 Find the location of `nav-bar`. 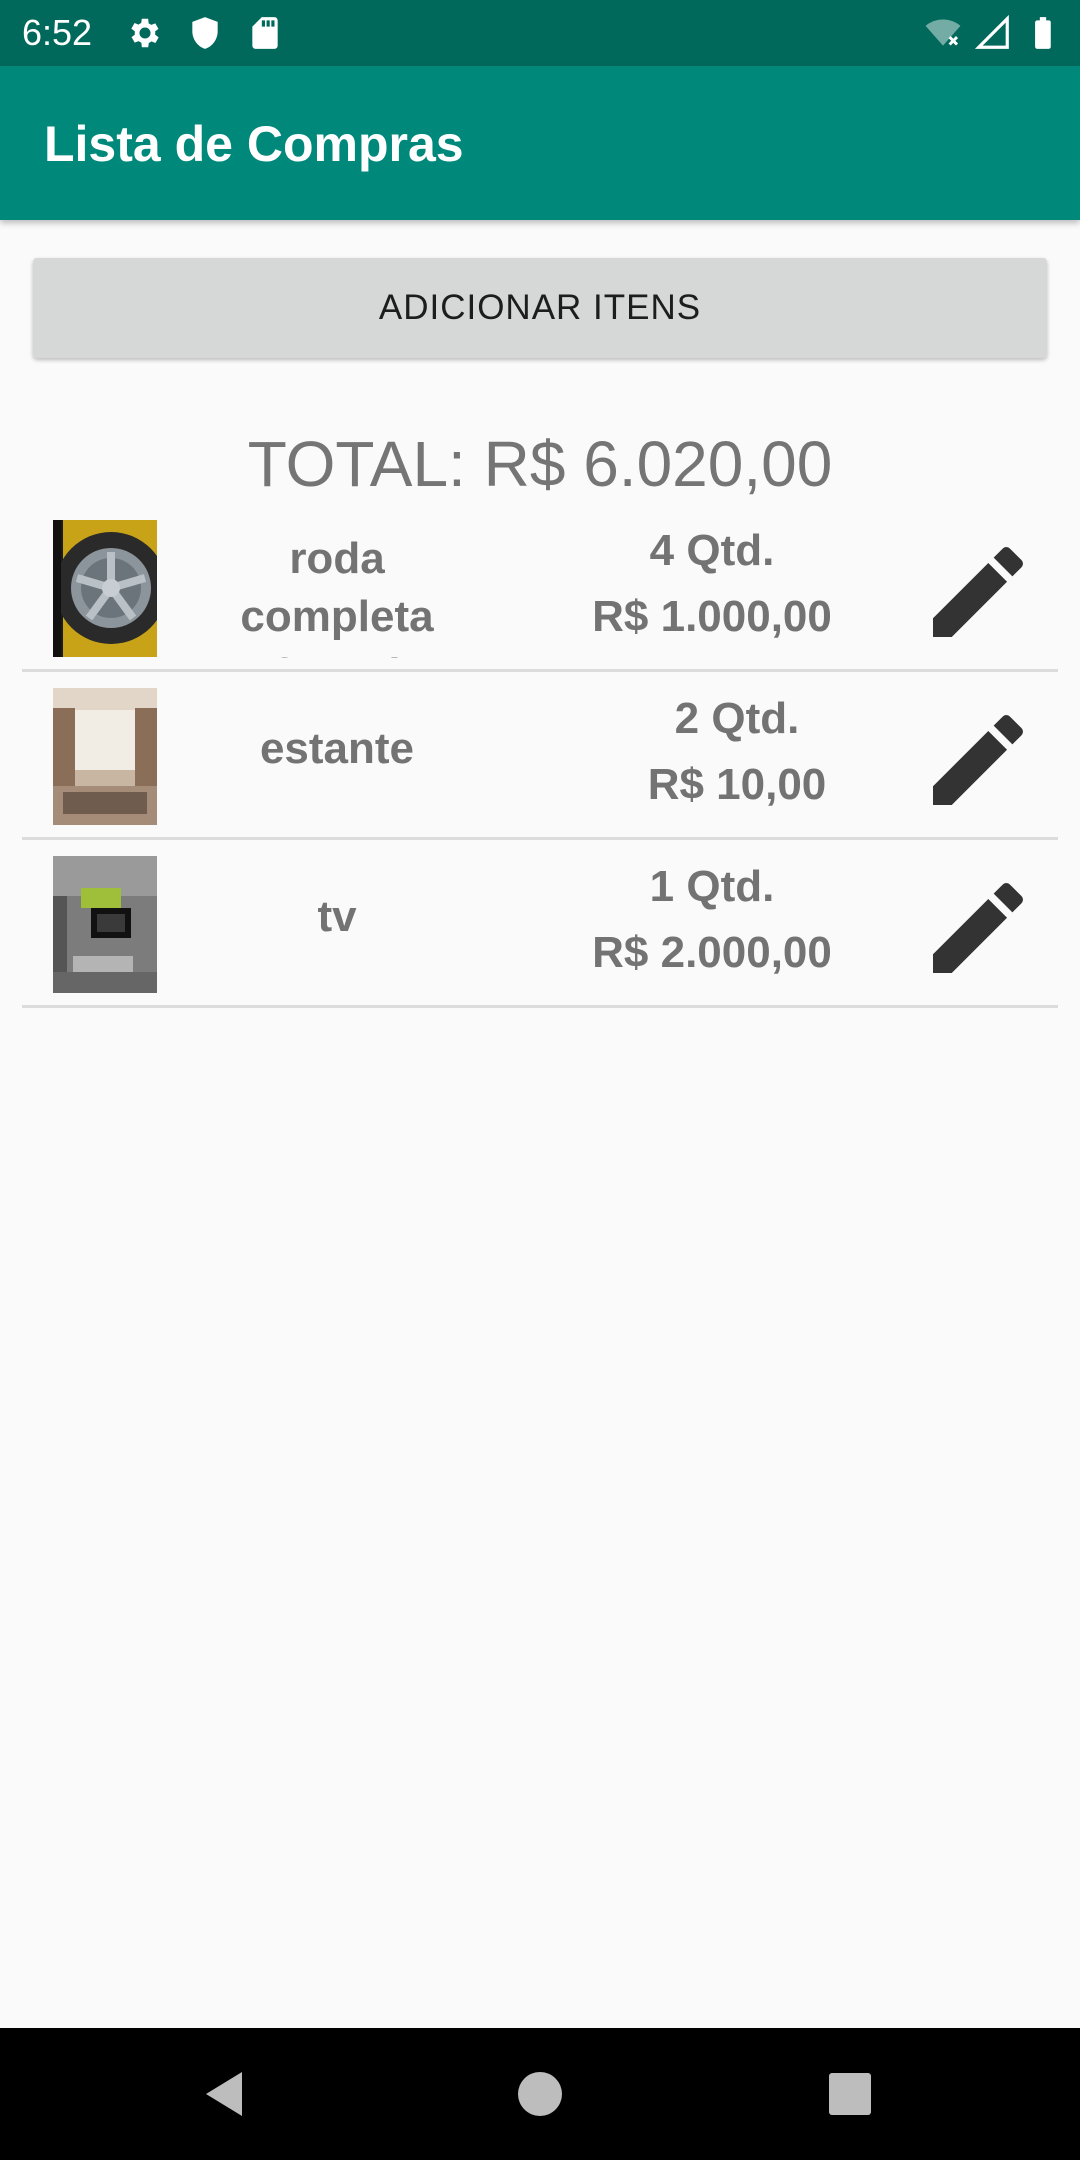

nav-bar is located at coordinates (540, 2094).